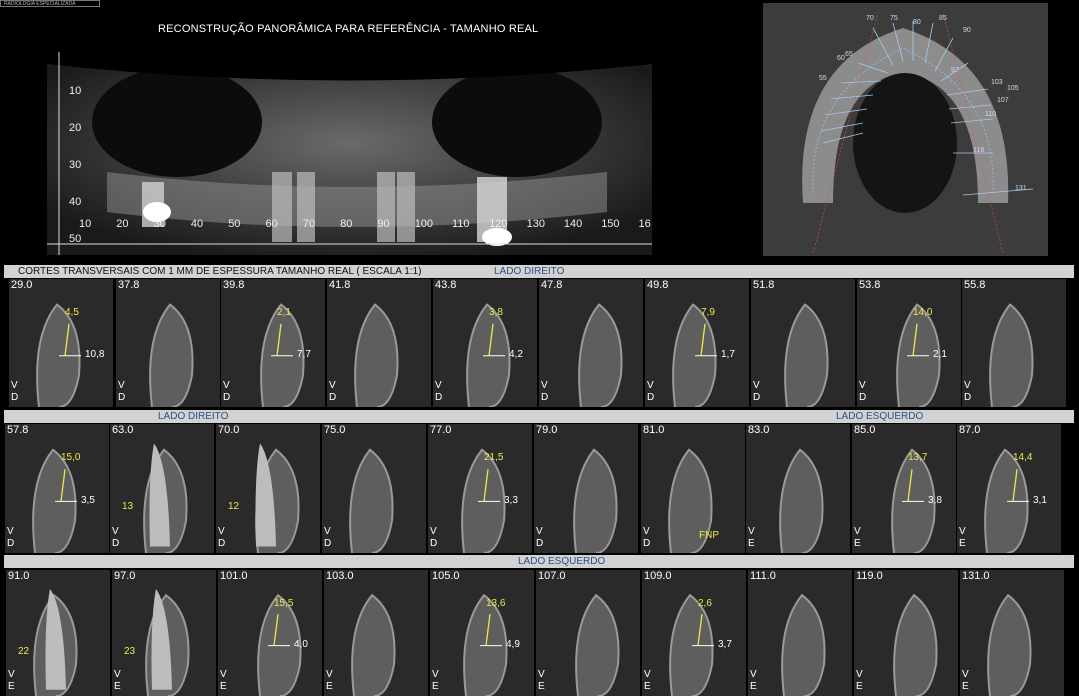 The width and height of the screenshot is (1079, 696). Describe the element at coordinates (346, 224) in the screenshot. I see `pano-x-tick-label: 80` at that location.